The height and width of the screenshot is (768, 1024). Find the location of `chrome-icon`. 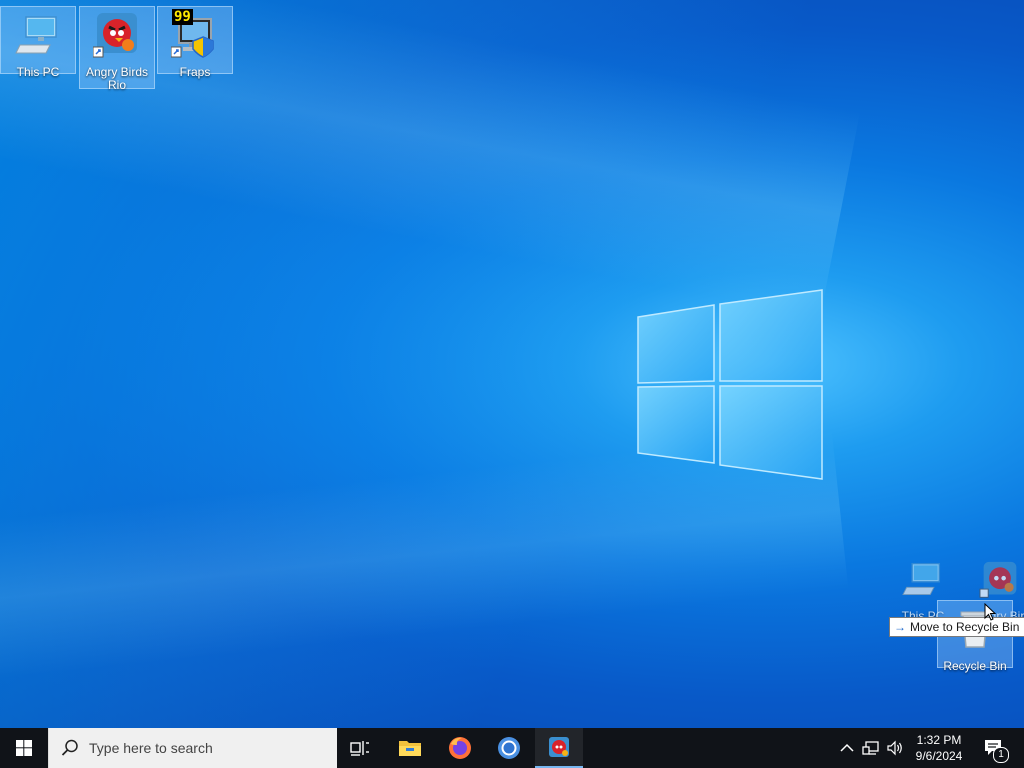

chrome-icon is located at coordinates (509, 748).